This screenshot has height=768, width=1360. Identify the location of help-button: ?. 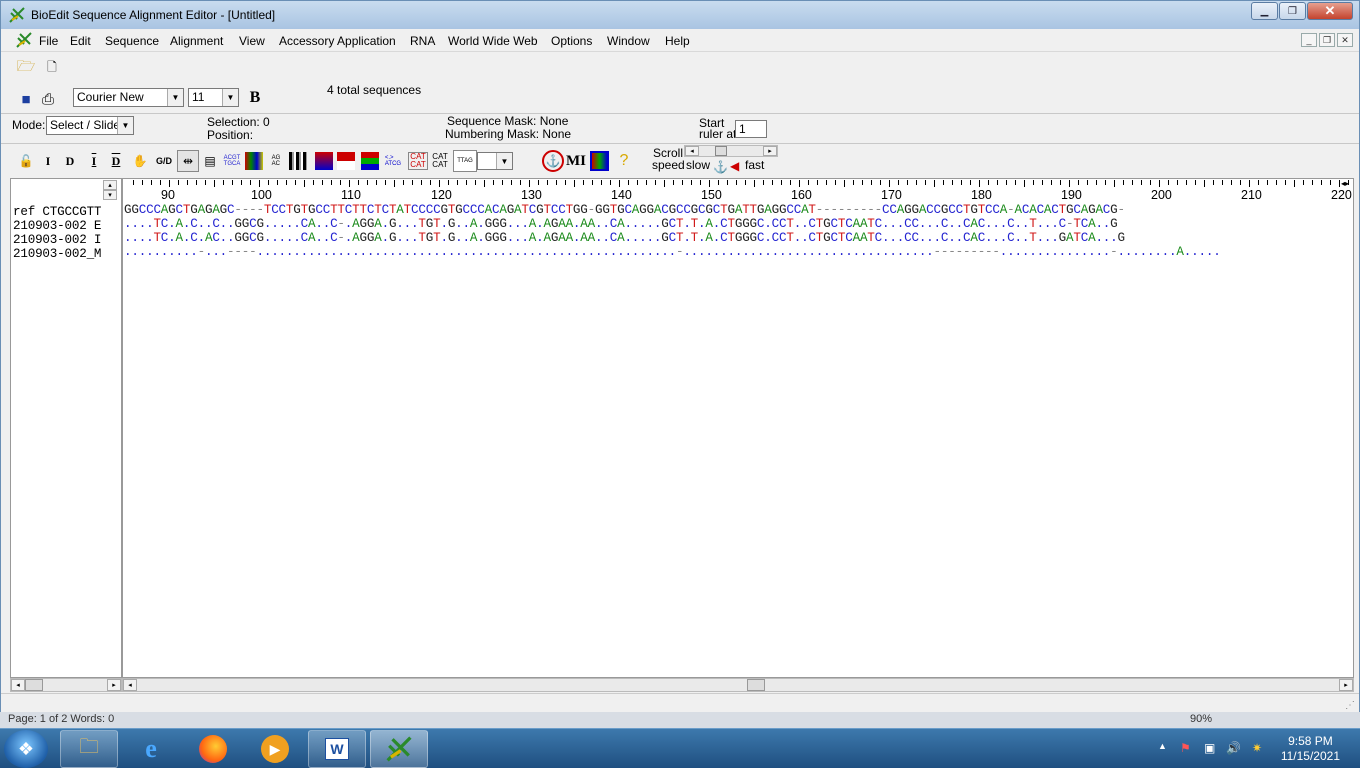
(624, 161).